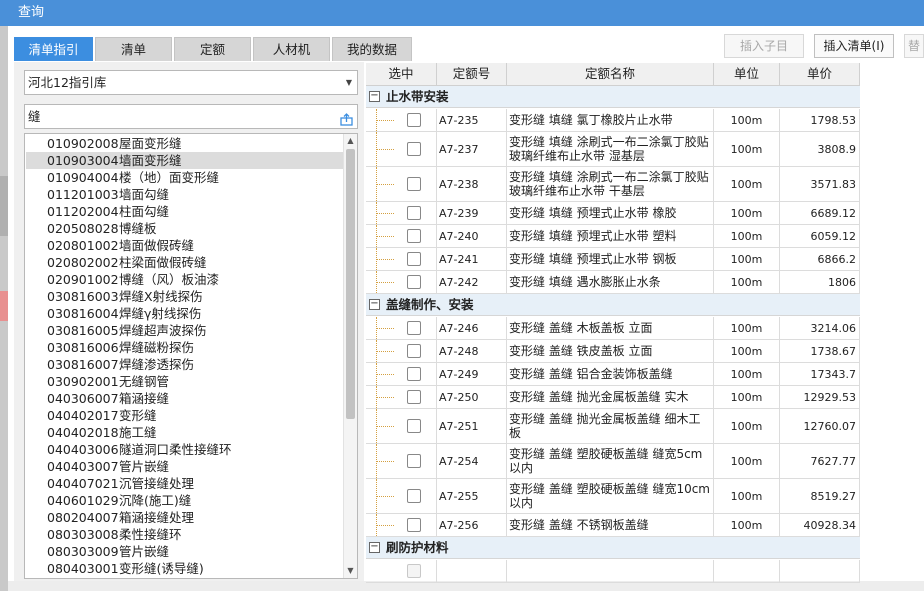 This screenshot has height=591, width=924. Describe the element at coordinates (613, 236) in the screenshot. I see `table-row: A7-240 变形缝 填缝 预埋式止水带 塑料 100m 6059.12` at that location.